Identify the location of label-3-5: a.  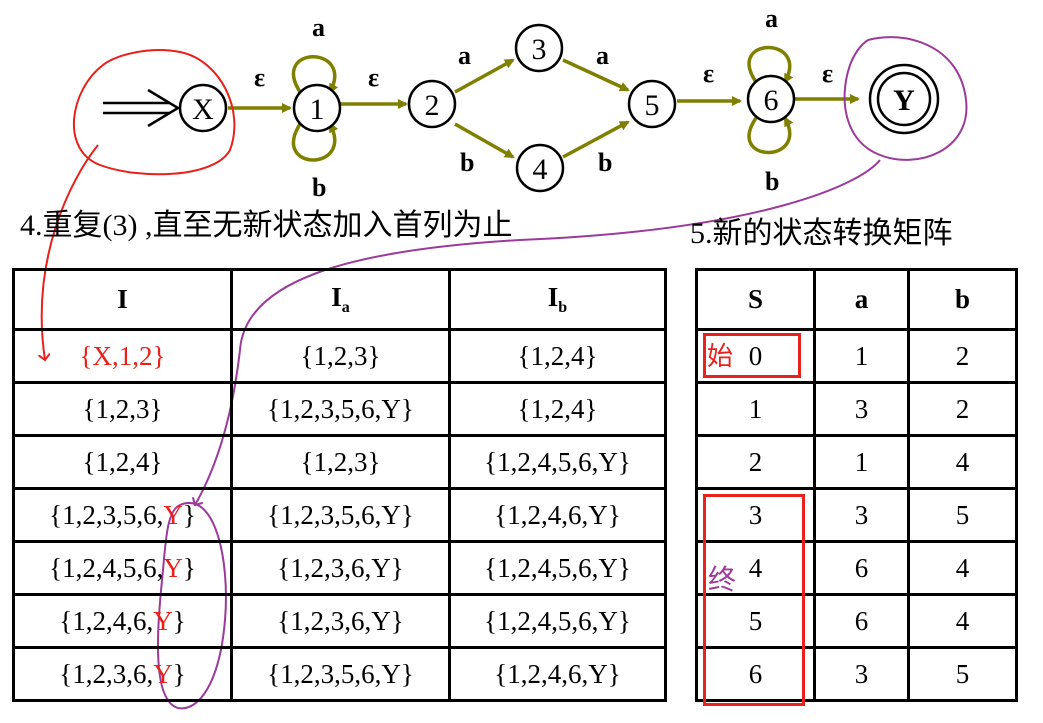
(602, 55).